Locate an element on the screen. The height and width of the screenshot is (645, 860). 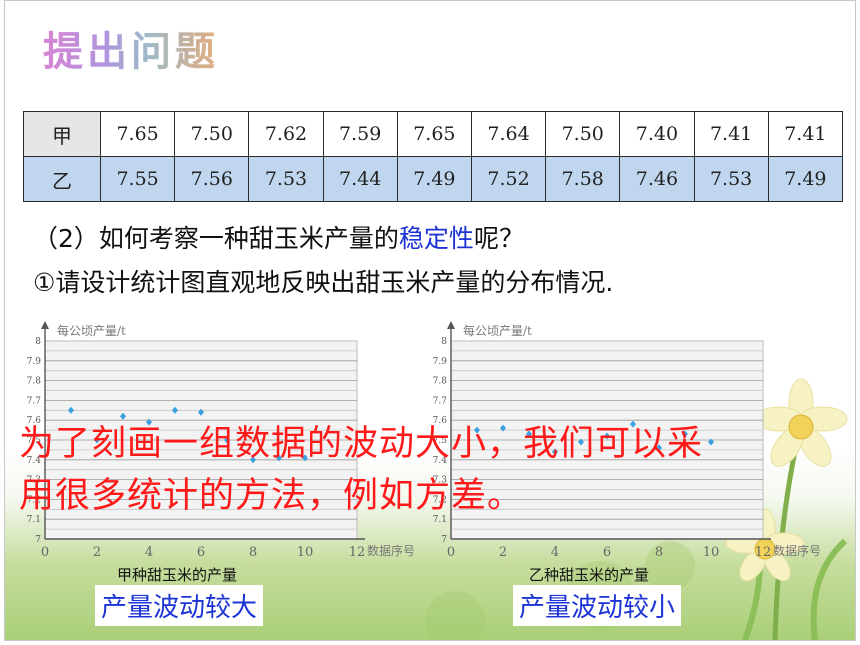
chart-jia-verdict: 产量波动较大 is located at coordinates (179, 605).